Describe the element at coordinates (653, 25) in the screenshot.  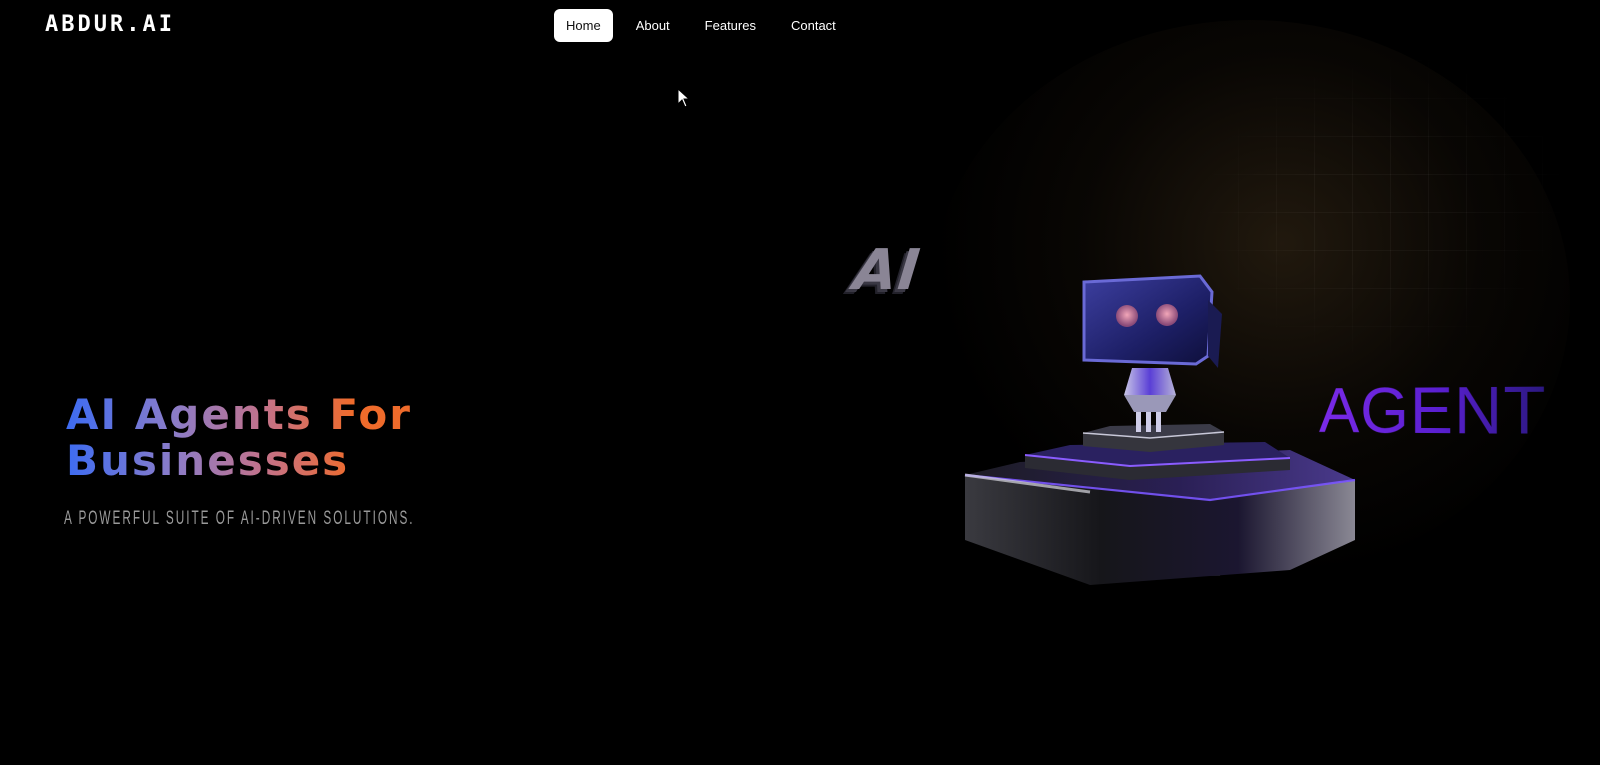
I see `nav-about: About` at that location.